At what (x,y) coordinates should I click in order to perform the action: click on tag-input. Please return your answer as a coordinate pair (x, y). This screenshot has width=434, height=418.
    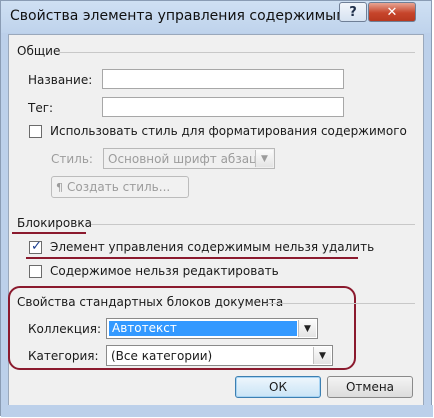
    Looking at the image, I should click on (223, 107).